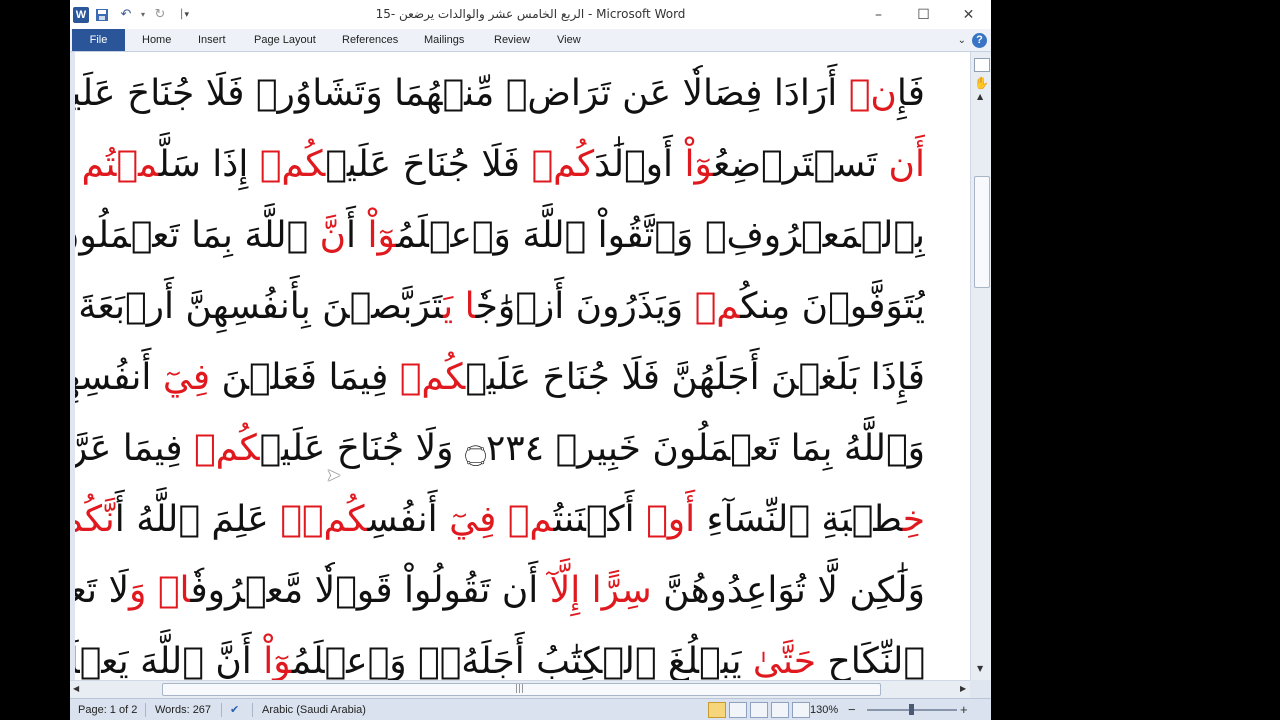 This screenshot has width=1280, height=720. I want to click on highlighted-text: سِرًّا إِلَّآ, so click(600, 590).